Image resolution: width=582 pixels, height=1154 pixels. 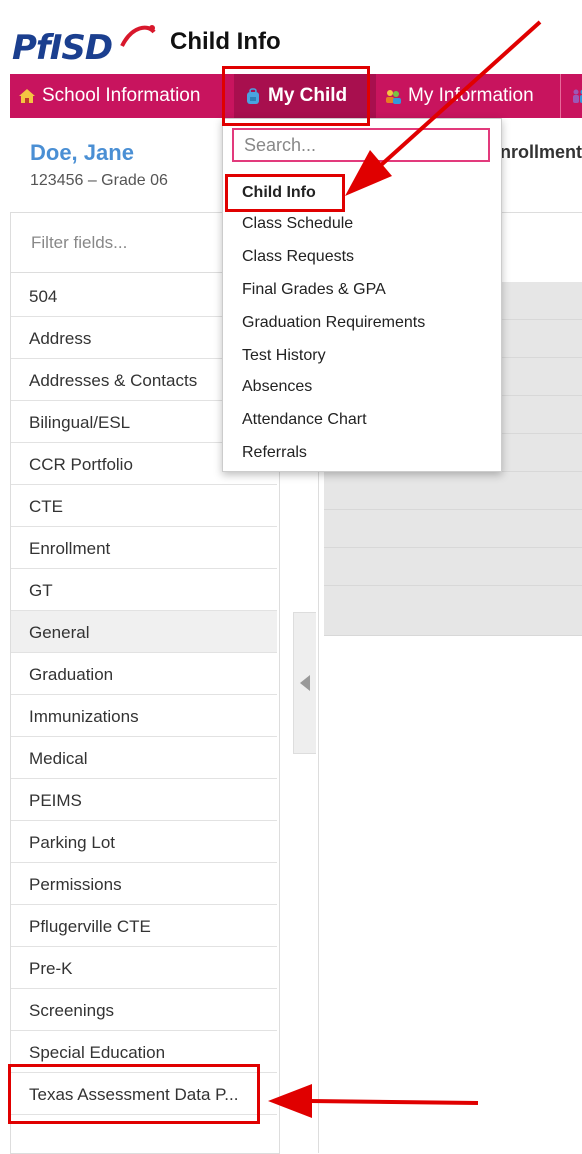 I want to click on sidebar-field-item: GT, so click(x=144, y=590).